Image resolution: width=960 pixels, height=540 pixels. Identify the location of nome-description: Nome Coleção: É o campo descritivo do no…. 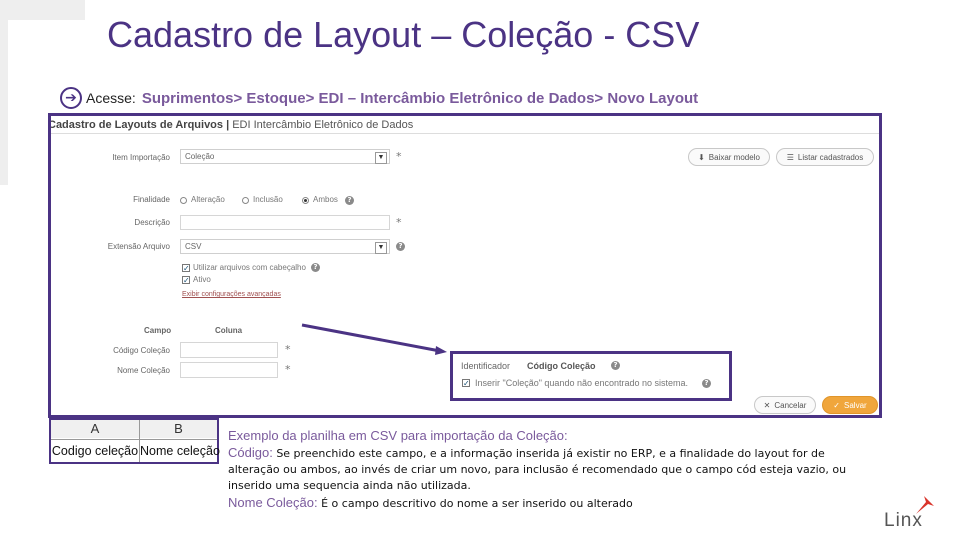
(430, 502).